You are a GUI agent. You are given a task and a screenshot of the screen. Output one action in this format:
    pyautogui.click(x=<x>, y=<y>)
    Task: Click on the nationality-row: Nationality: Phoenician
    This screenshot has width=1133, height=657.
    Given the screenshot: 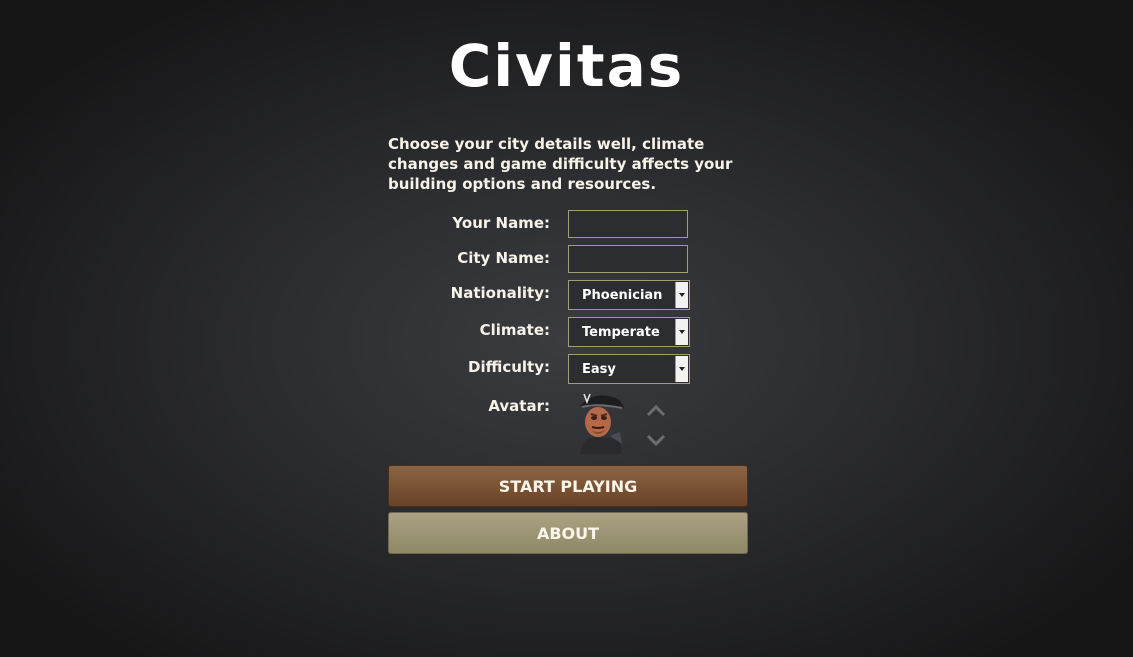 What is the action you would take?
    pyautogui.click(x=568, y=295)
    